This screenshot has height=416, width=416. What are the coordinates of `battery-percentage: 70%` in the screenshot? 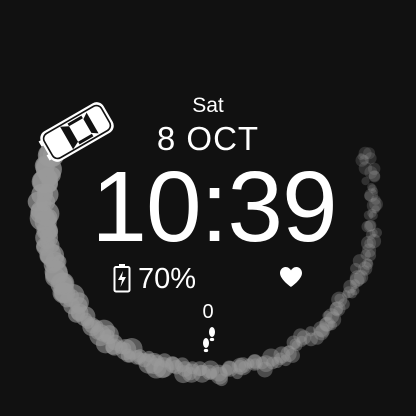 It's located at (167, 279).